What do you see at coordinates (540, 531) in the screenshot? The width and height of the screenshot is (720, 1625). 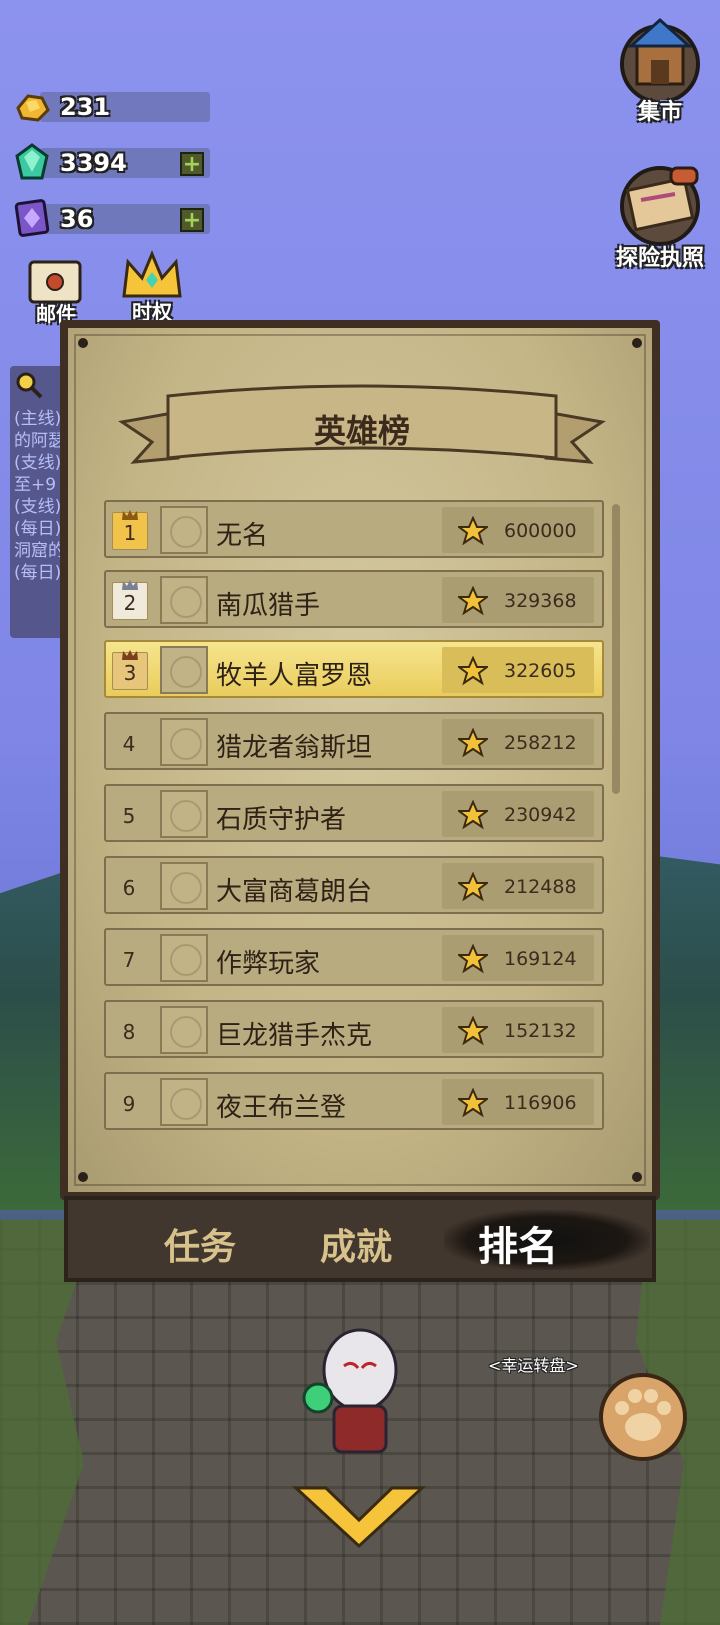 I see `score-value: 600000` at bounding box center [540, 531].